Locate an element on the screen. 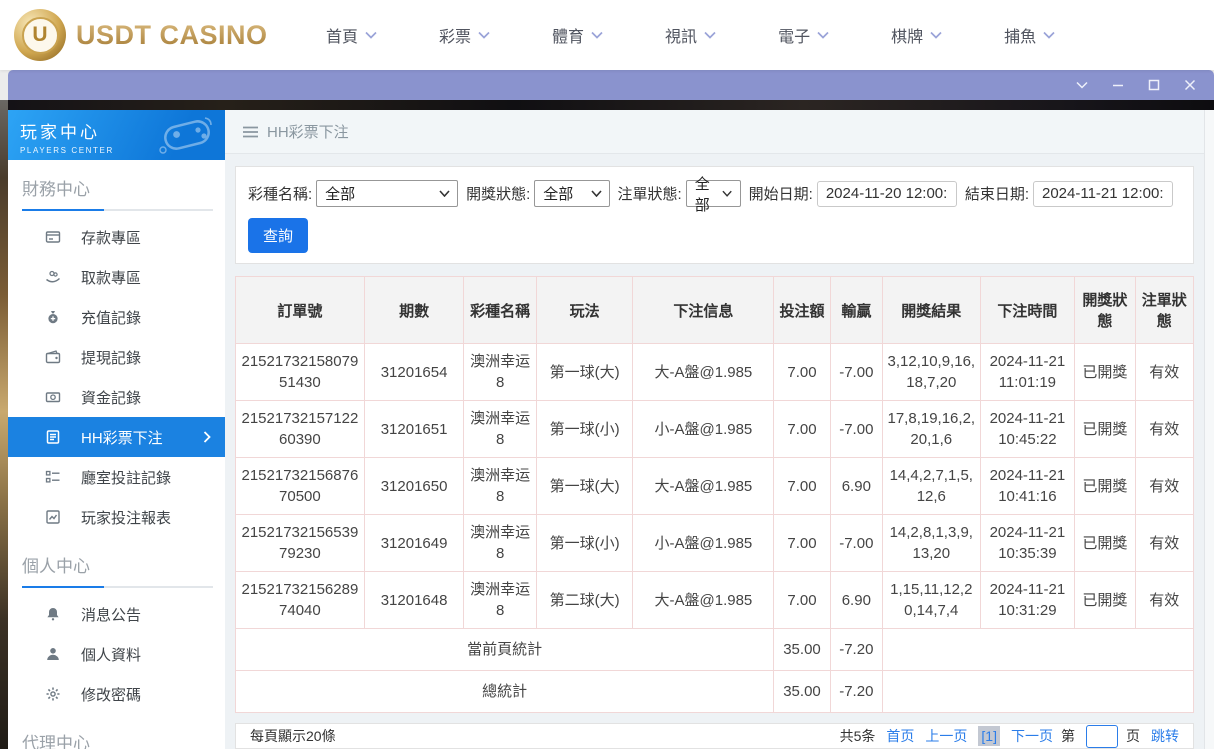 The height and width of the screenshot is (749, 1214). sidebar-item: 提現記錄 is located at coordinates (116, 357).